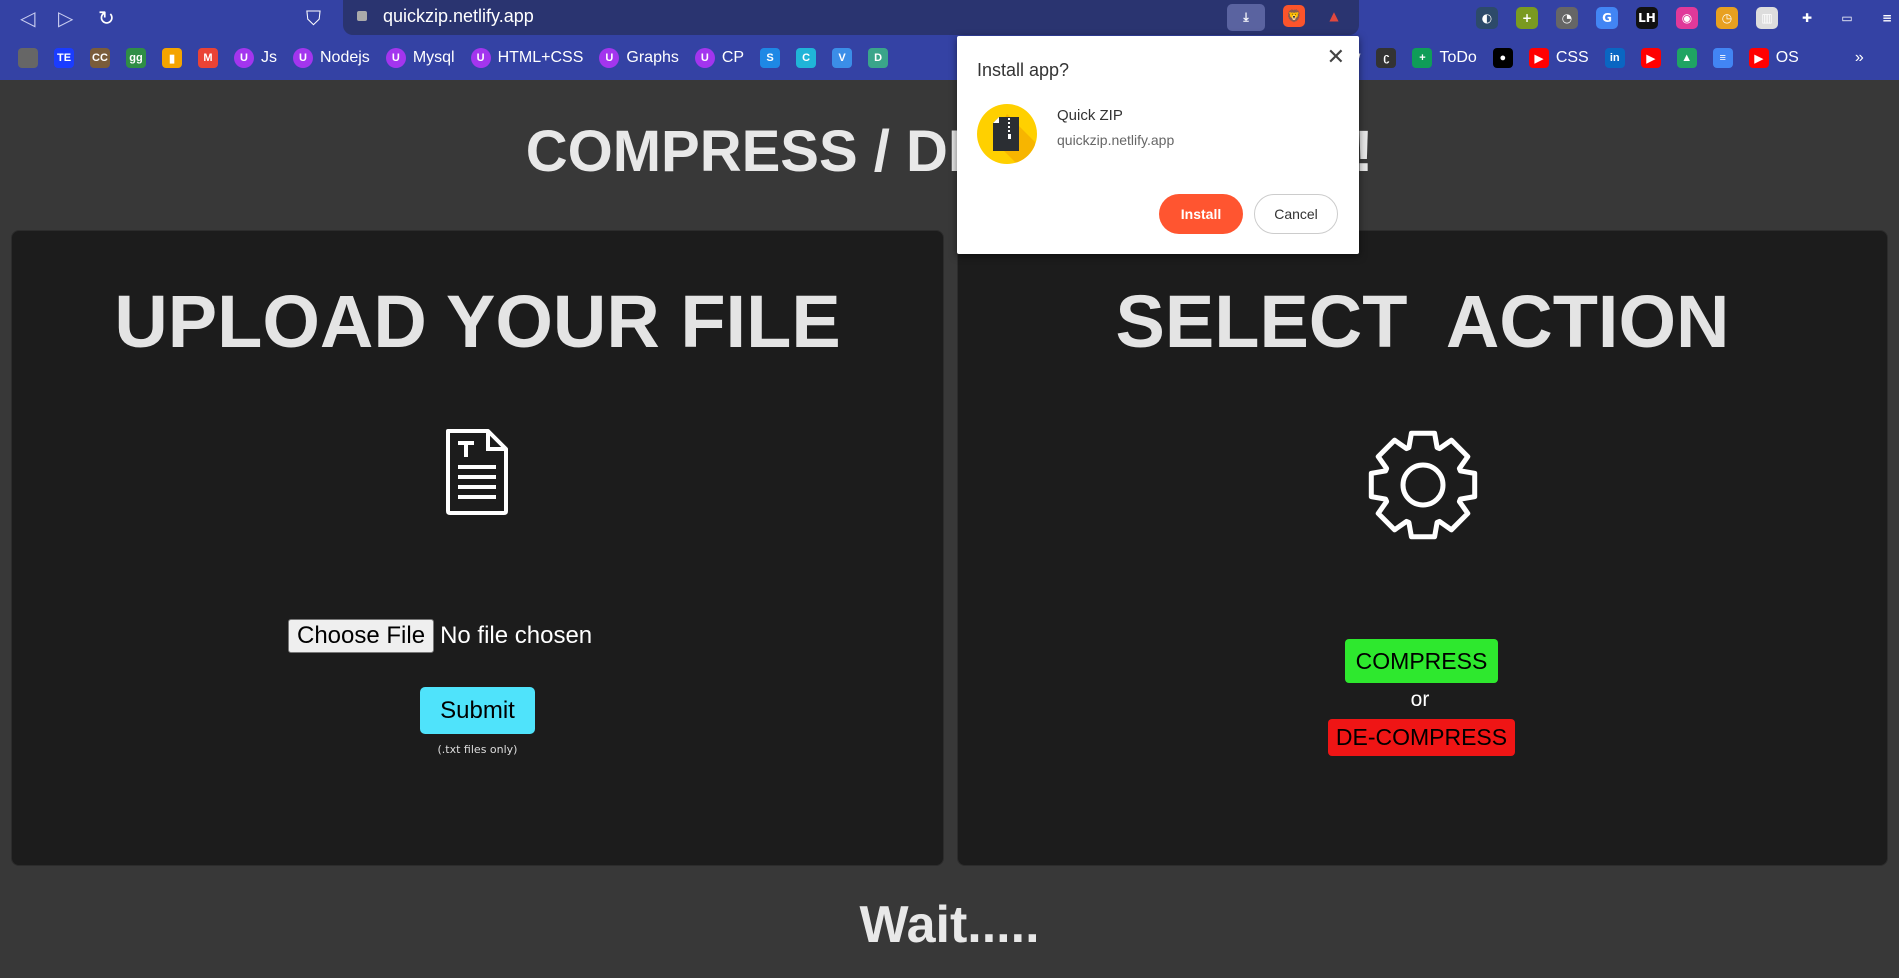 The height and width of the screenshot is (978, 1899). I want to click on text-file-icon, so click(477, 472).